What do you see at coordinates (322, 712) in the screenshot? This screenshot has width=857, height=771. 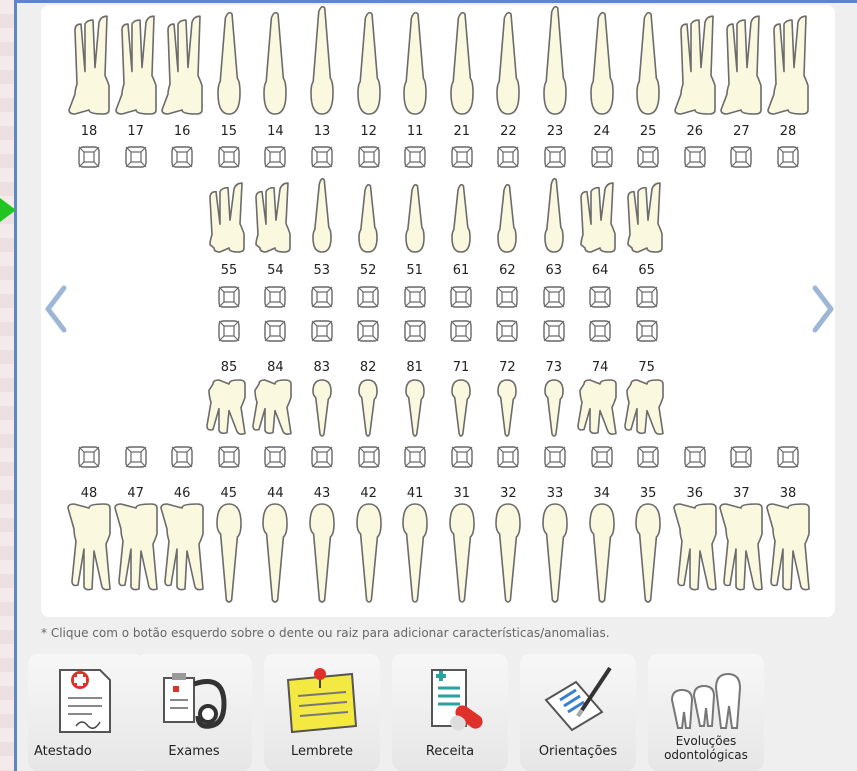 I see `lembrete-button: Lembrete` at bounding box center [322, 712].